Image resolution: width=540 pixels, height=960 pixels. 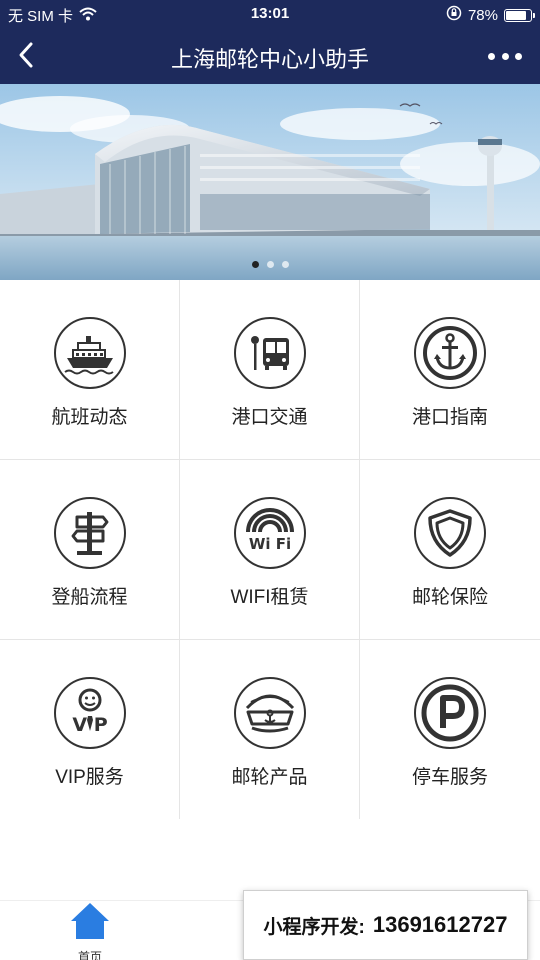 What do you see at coordinates (449, 417) in the screenshot?
I see `grid-item-label: 港口指南` at bounding box center [449, 417].